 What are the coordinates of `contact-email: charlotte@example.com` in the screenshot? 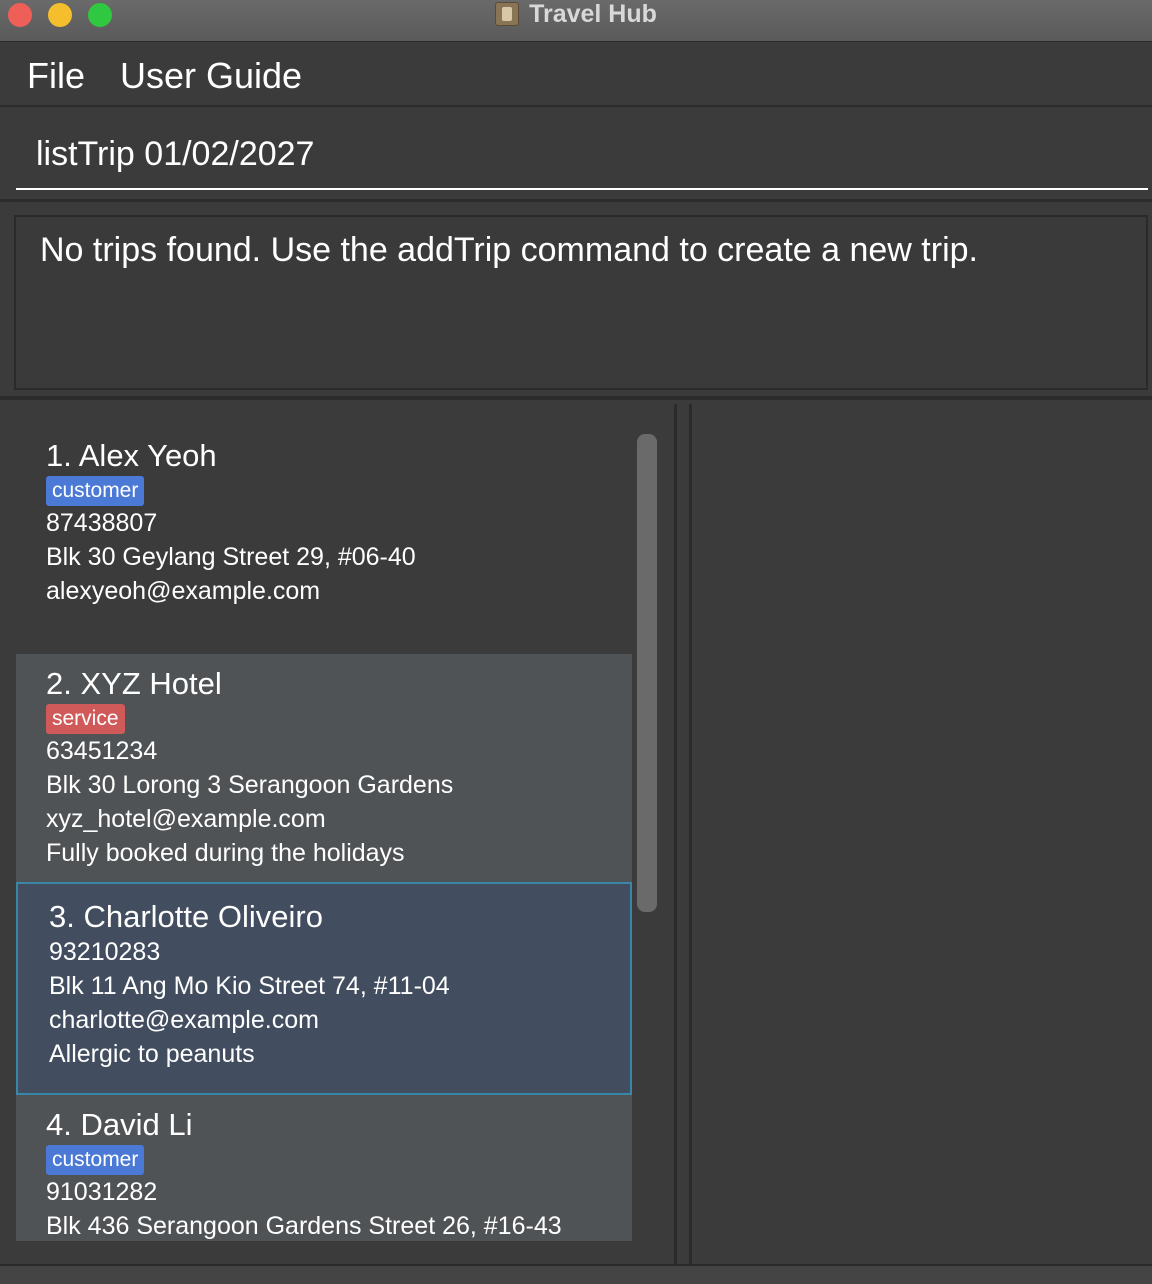 It's located at (184, 1020).